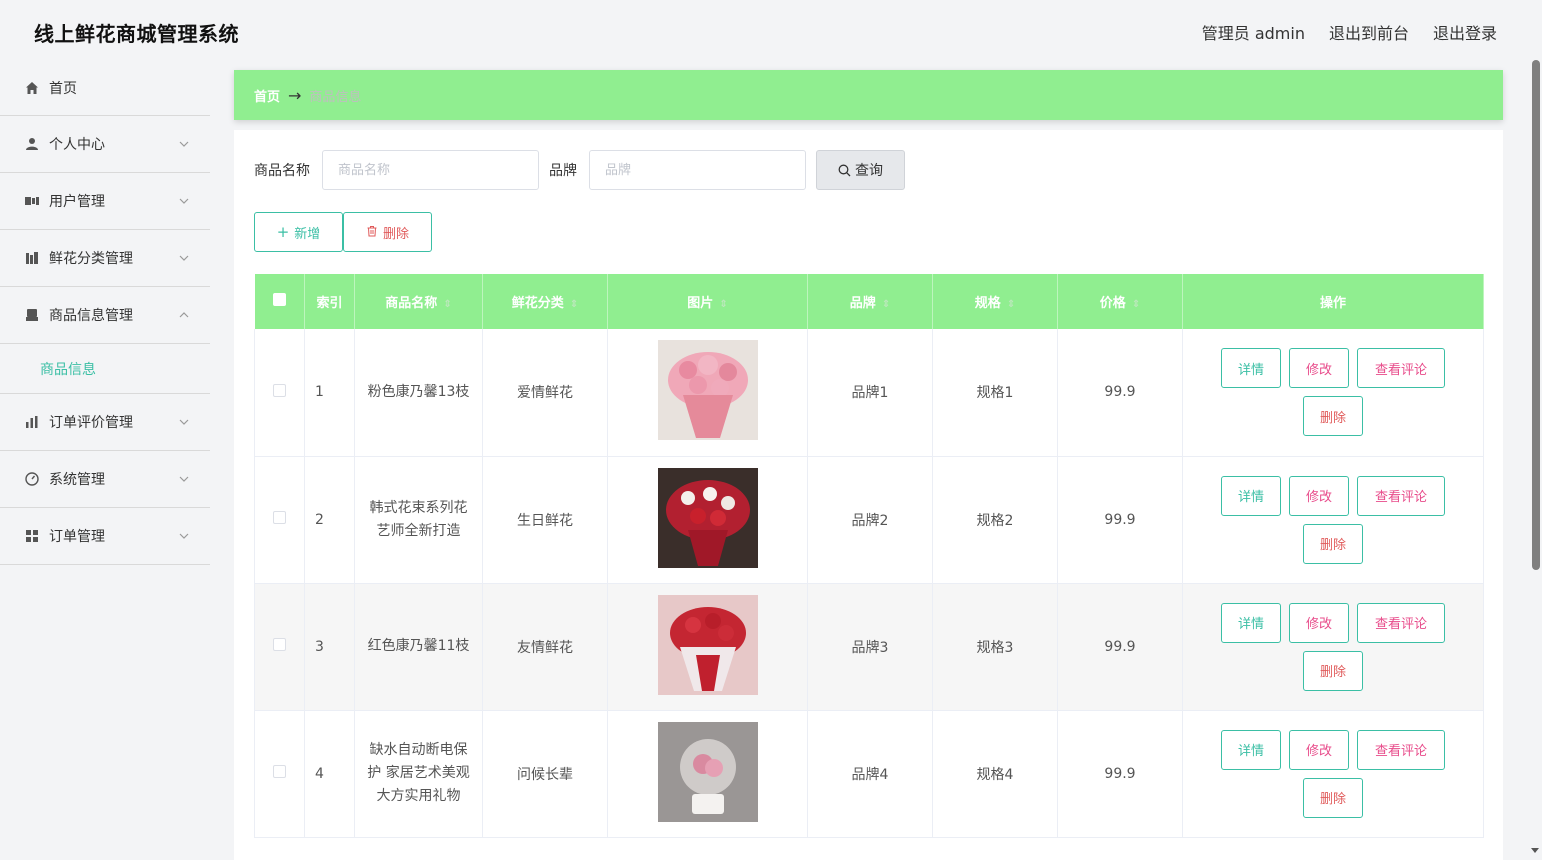  What do you see at coordinates (995, 774) in the screenshot?
I see `row-spec: 规格4` at bounding box center [995, 774].